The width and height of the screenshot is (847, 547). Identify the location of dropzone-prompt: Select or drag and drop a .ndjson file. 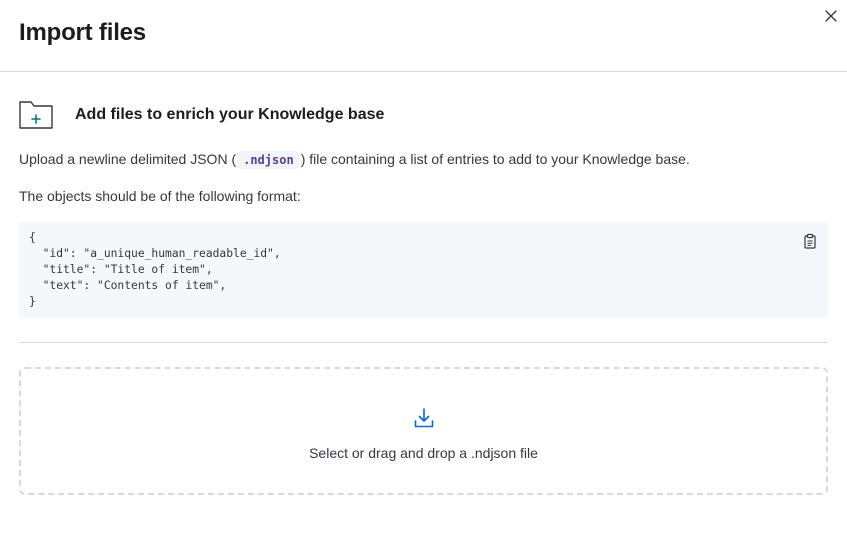
(423, 453).